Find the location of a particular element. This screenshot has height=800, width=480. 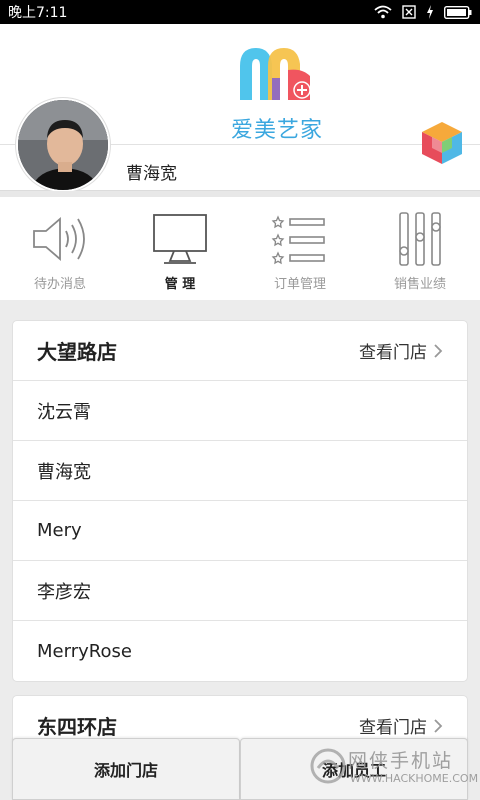

employee-row: 李彦宏 is located at coordinates (240, 591).